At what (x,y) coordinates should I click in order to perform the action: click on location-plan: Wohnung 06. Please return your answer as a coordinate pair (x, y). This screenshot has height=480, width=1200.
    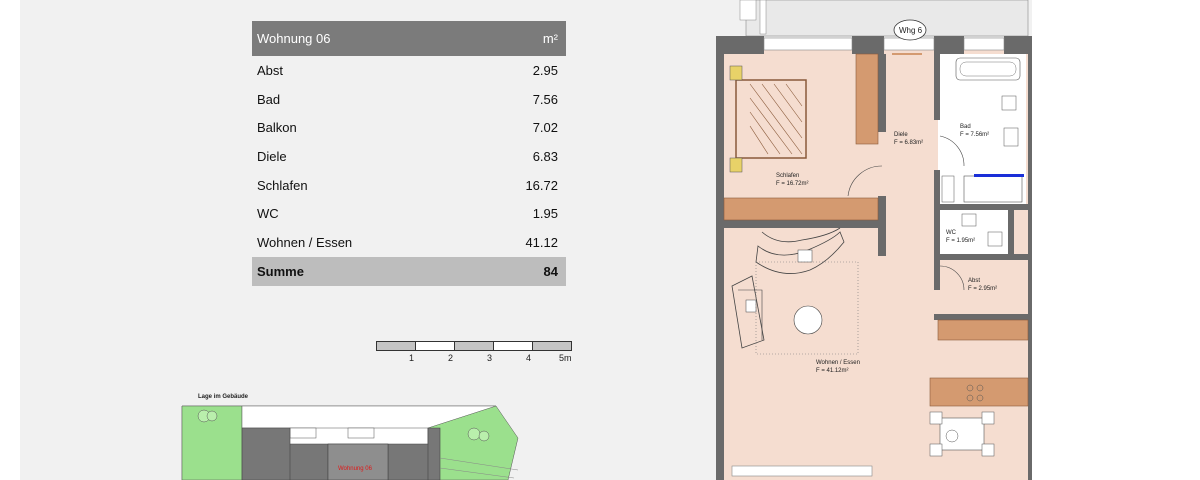
    Looking at the image, I should click on (350, 442).